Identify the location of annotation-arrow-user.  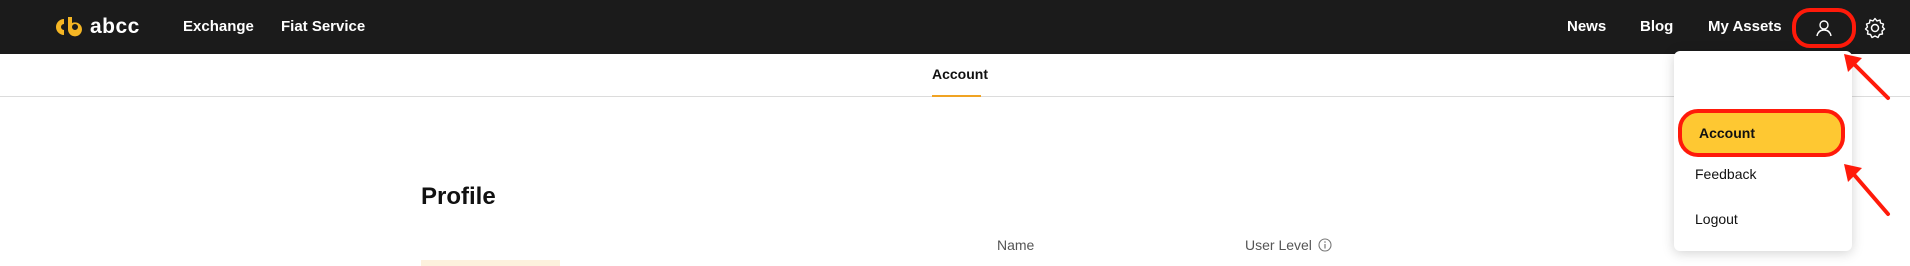
(1867, 77).